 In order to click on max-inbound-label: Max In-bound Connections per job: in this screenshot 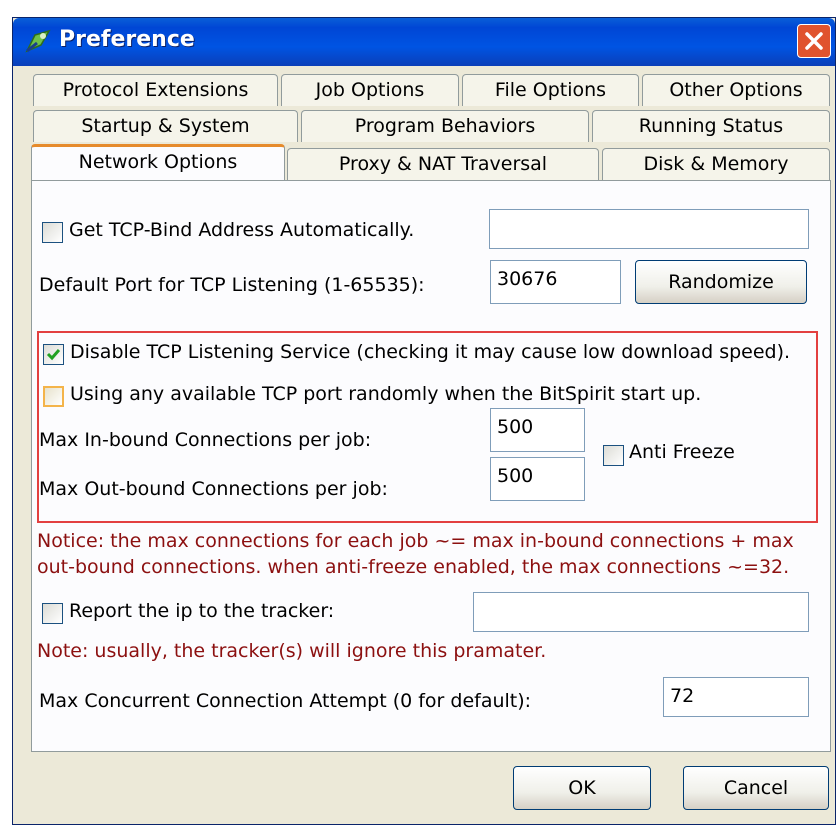, I will do `click(205, 440)`.